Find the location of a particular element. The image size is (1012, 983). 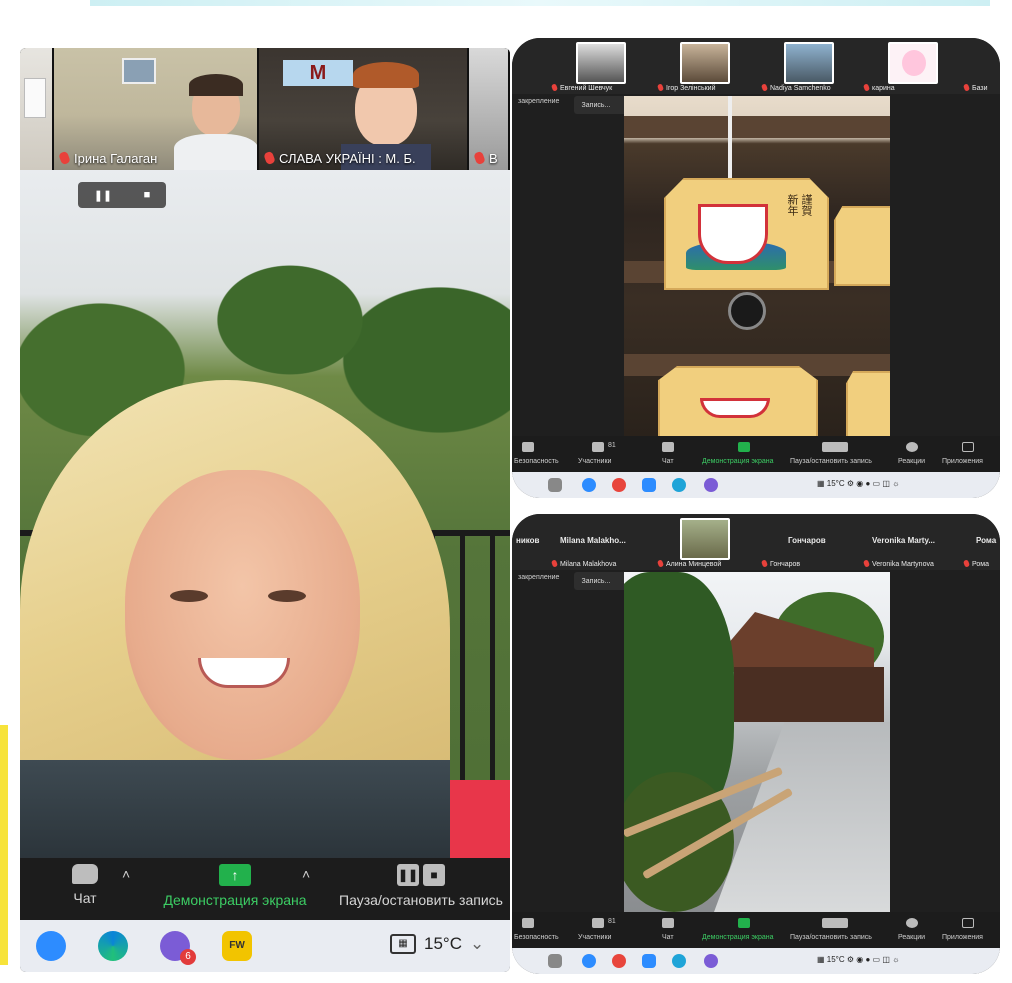

participant-name: Алина Минцевой is located at coordinates (694, 564).